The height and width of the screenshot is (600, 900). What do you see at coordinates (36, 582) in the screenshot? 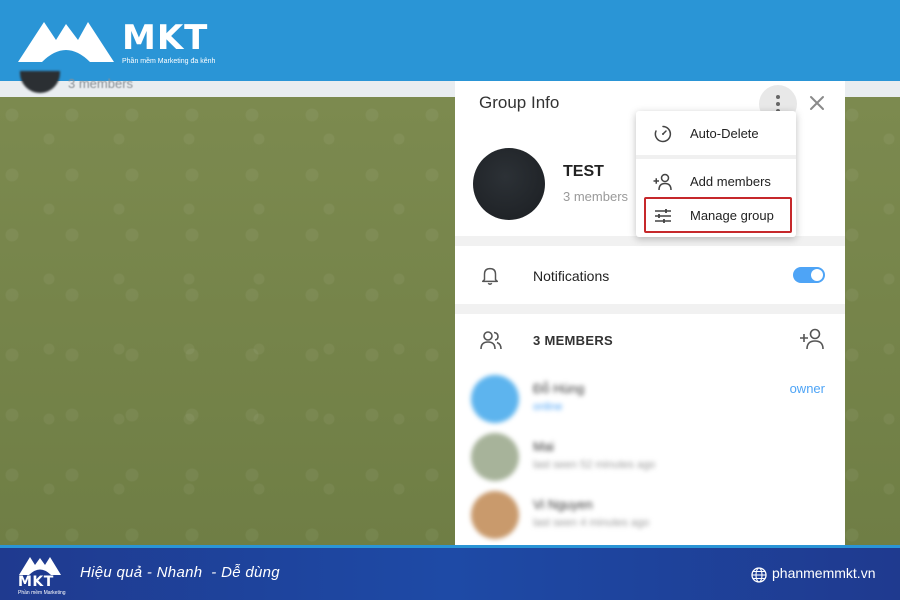
I see `footer-logo-text: MKT` at bounding box center [36, 582].